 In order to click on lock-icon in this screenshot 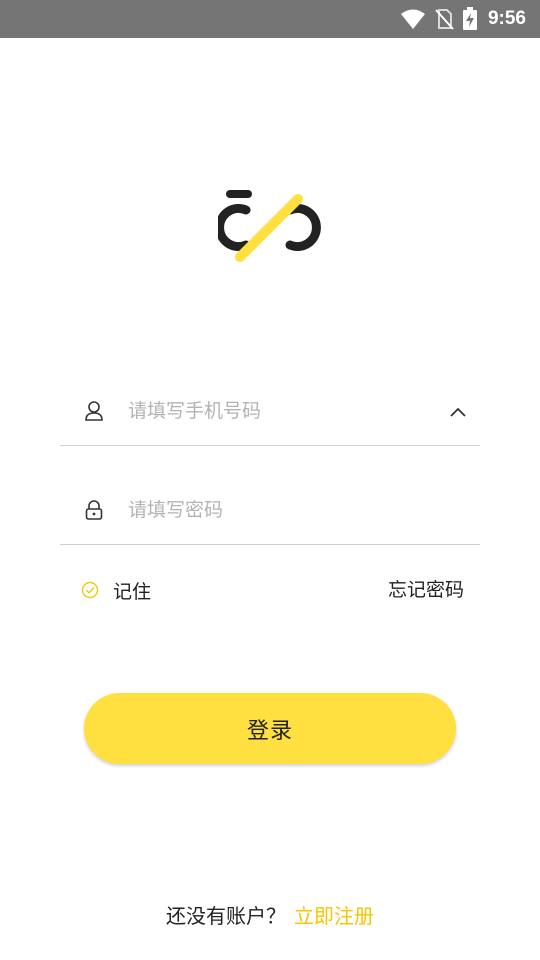, I will do `click(94, 510)`.